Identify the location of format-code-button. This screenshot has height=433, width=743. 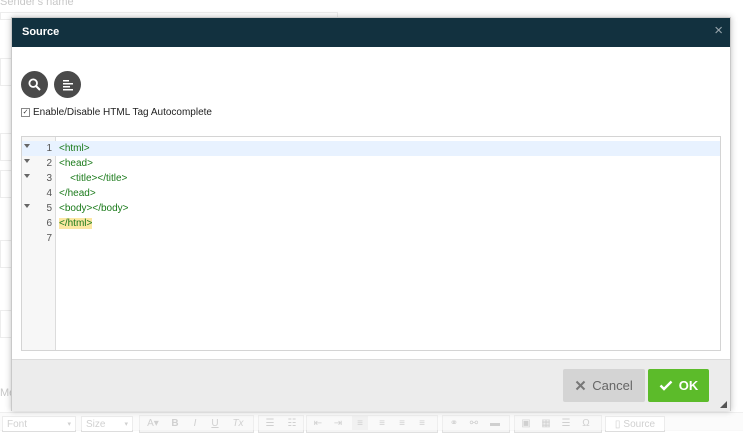
(67, 84).